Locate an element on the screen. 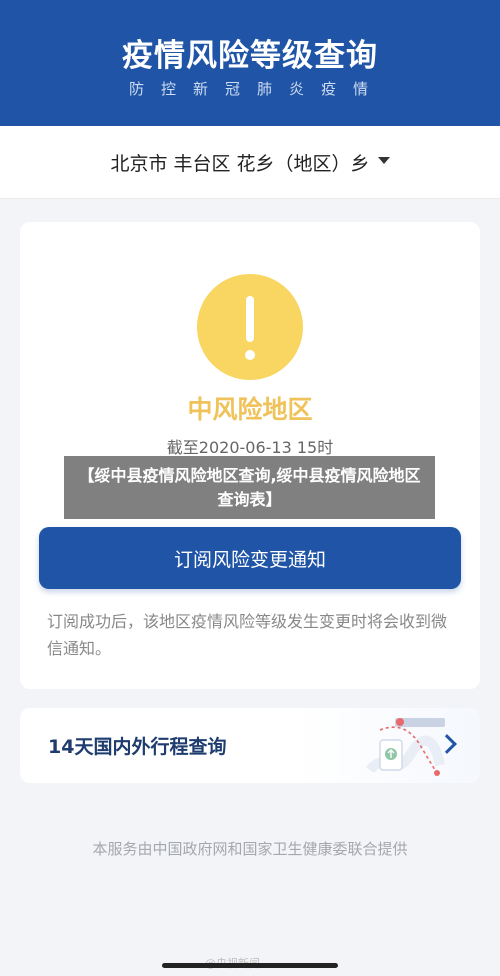  cutoff-time: 截至2020-06-13 15时 is located at coordinates (250, 447).